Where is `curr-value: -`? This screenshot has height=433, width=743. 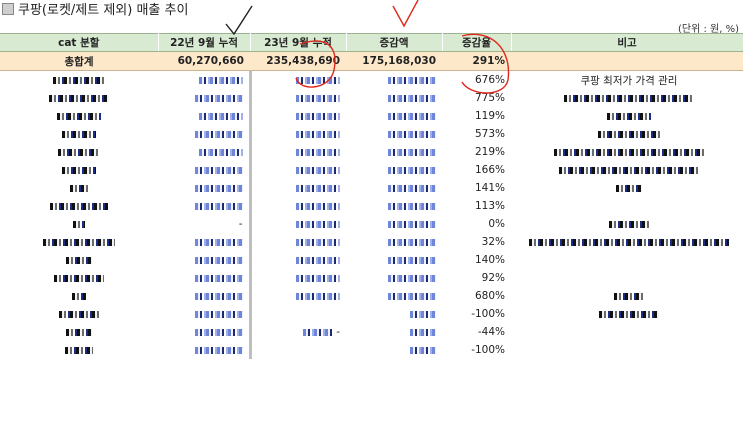
curr-value: - is located at coordinates (297, 332).